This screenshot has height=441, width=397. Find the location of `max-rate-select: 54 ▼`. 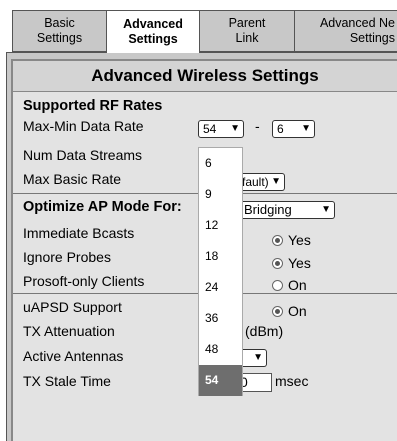

max-rate-select: 54 ▼ is located at coordinates (221, 129).